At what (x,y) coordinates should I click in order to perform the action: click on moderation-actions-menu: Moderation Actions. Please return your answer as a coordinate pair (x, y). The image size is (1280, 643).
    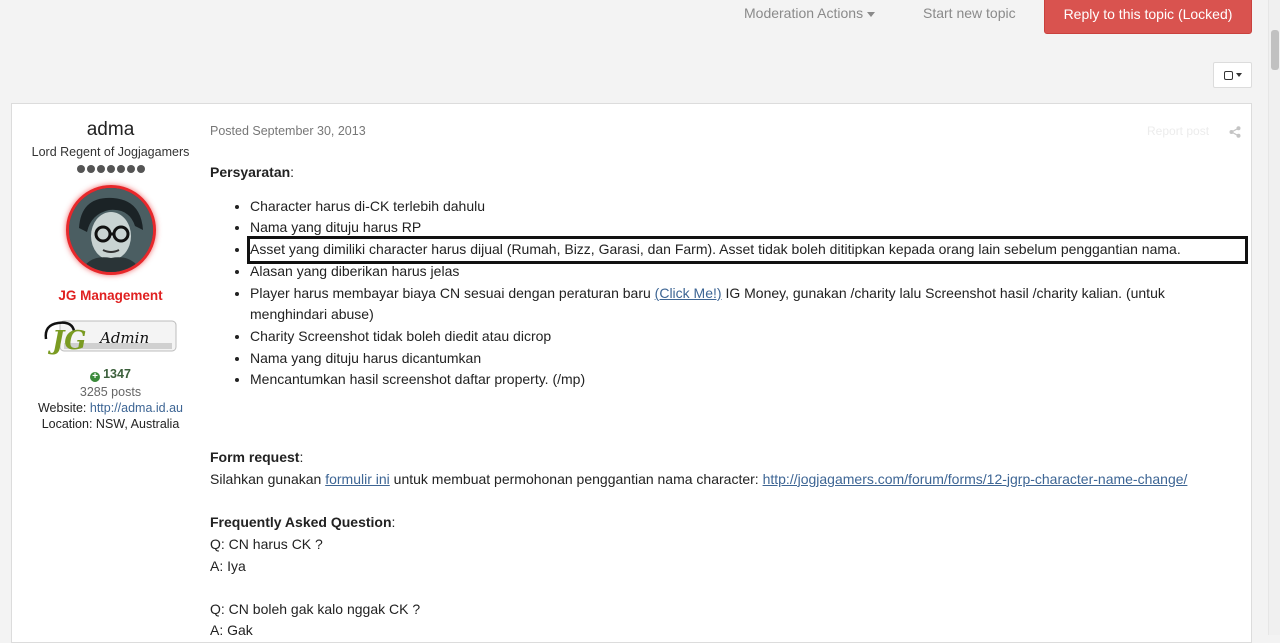
    Looking at the image, I should click on (810, 13).